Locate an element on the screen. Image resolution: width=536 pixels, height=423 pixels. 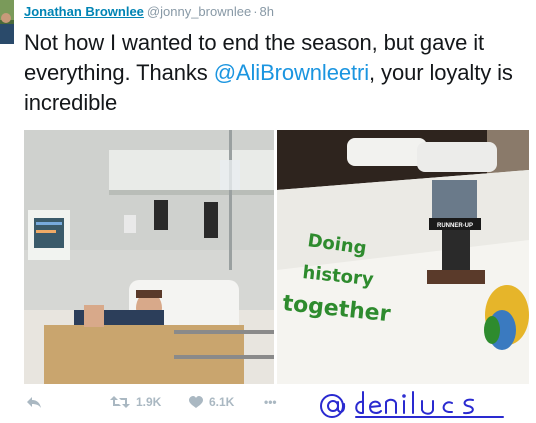
reply-button is located at coordinates (37, 402).